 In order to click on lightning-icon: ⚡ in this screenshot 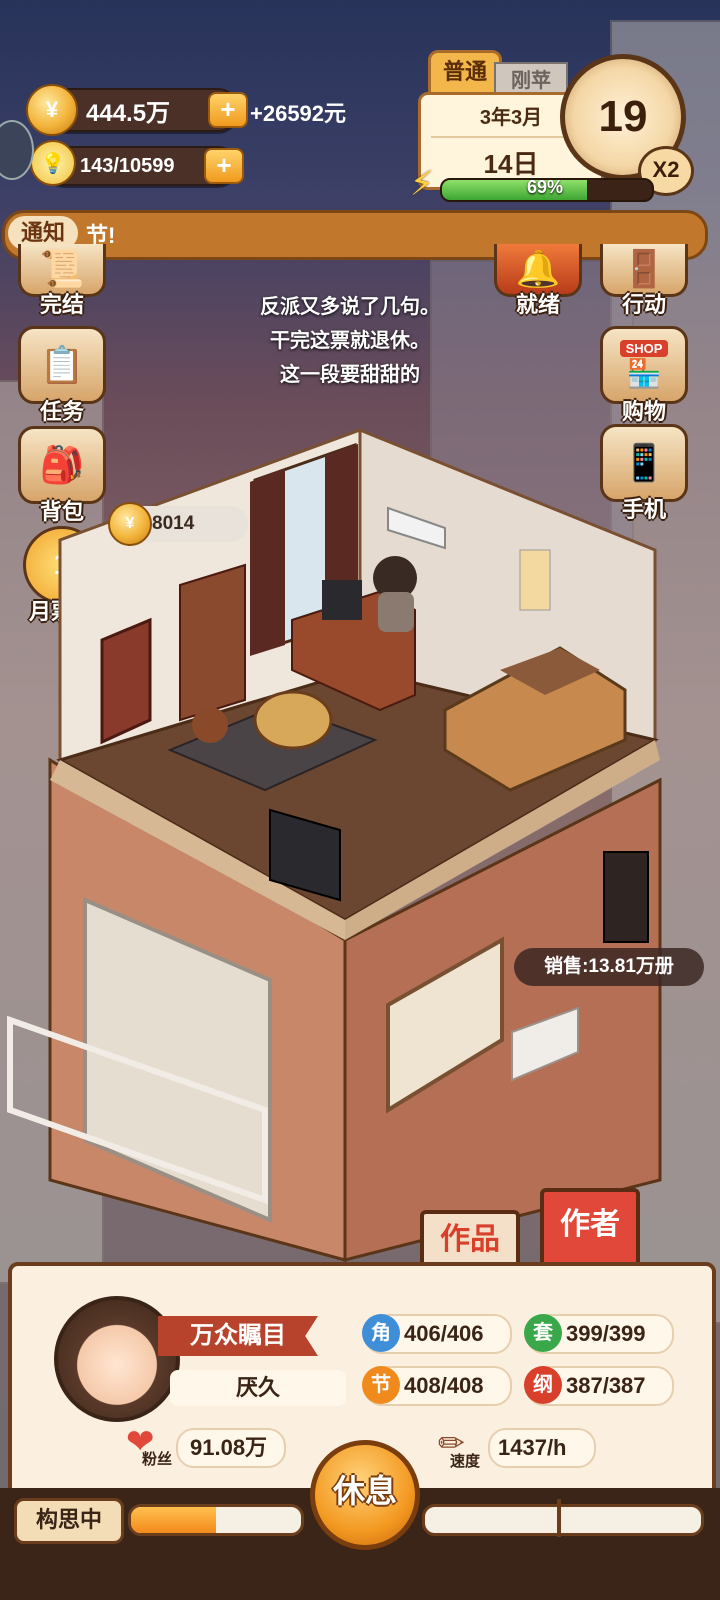, I will do `click(427, 184)`.